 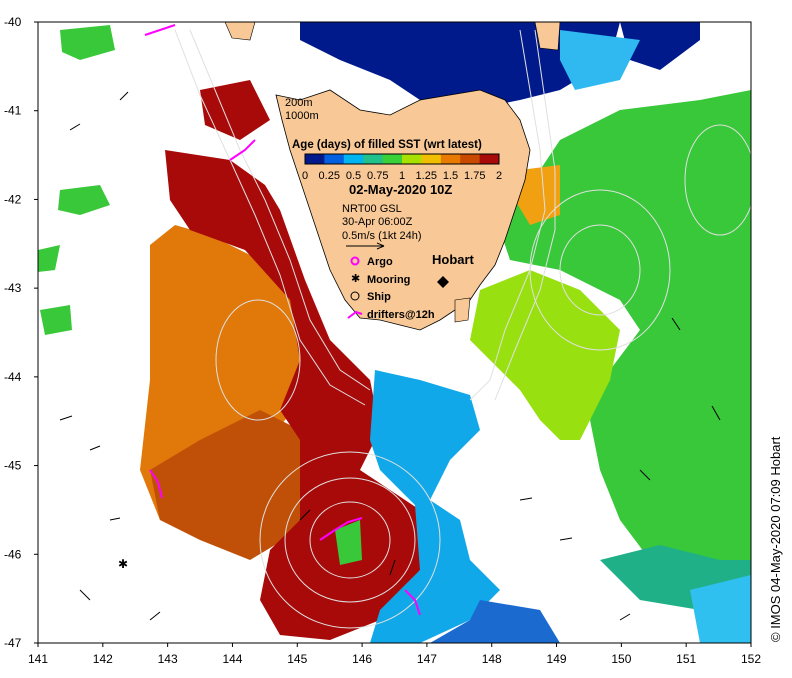 I want to click on colorbar-tick-label: 0.5, so click(x=353, y=176).